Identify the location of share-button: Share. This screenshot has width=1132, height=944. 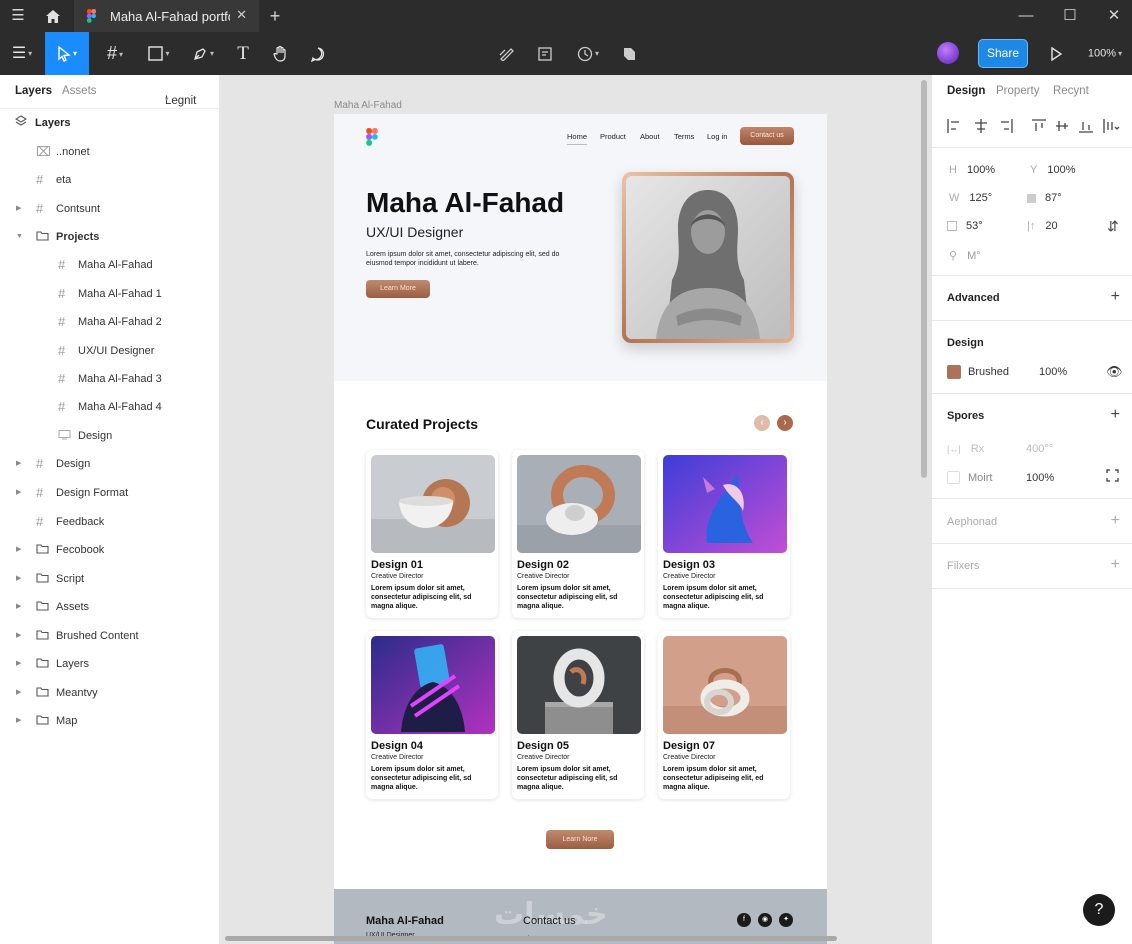
(1003, 53).